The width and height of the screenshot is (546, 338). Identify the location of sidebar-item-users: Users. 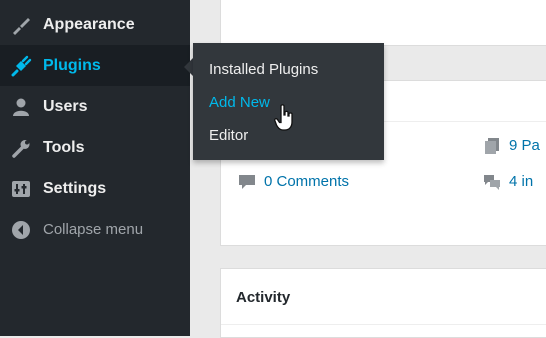
(95, 106).